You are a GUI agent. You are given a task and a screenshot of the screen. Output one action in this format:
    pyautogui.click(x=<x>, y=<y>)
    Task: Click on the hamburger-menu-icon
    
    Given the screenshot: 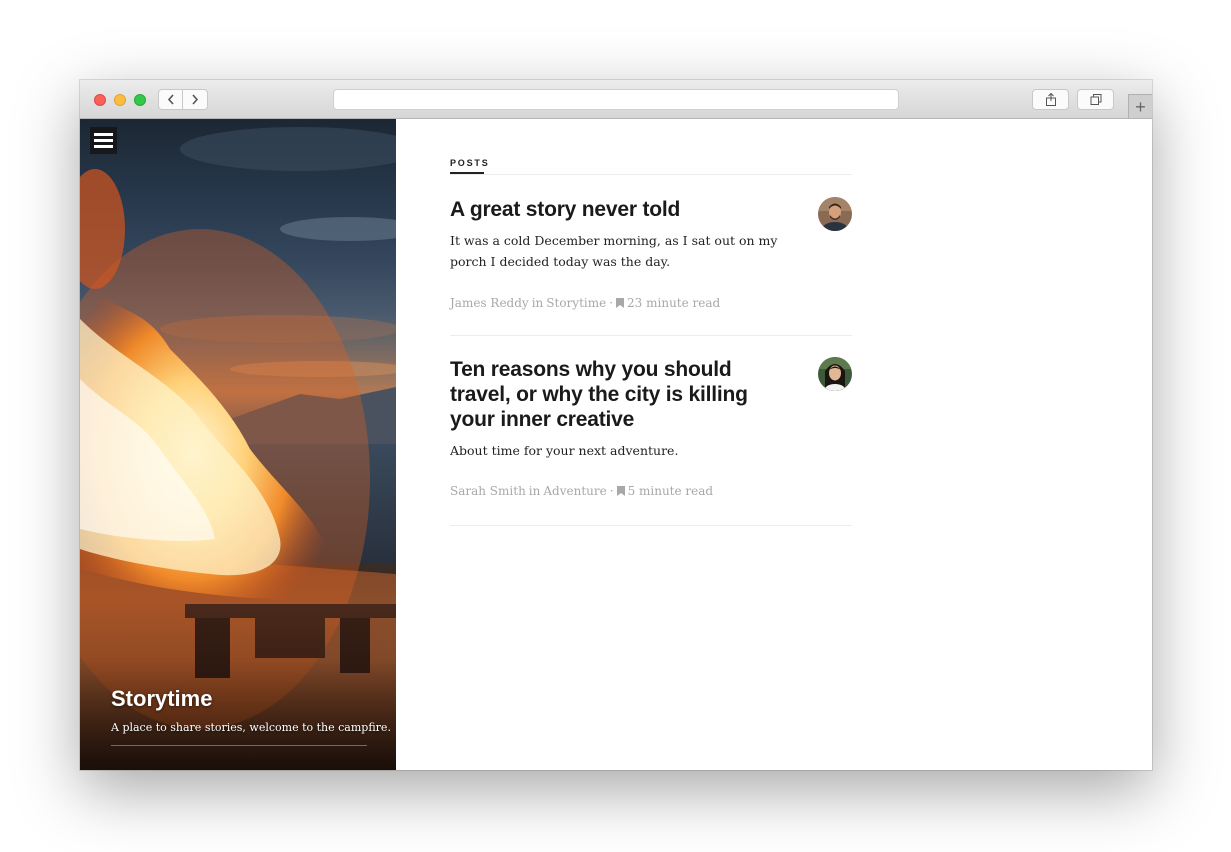 What is the action you would take?
    pyautogui.click(x=103, y=134)
    